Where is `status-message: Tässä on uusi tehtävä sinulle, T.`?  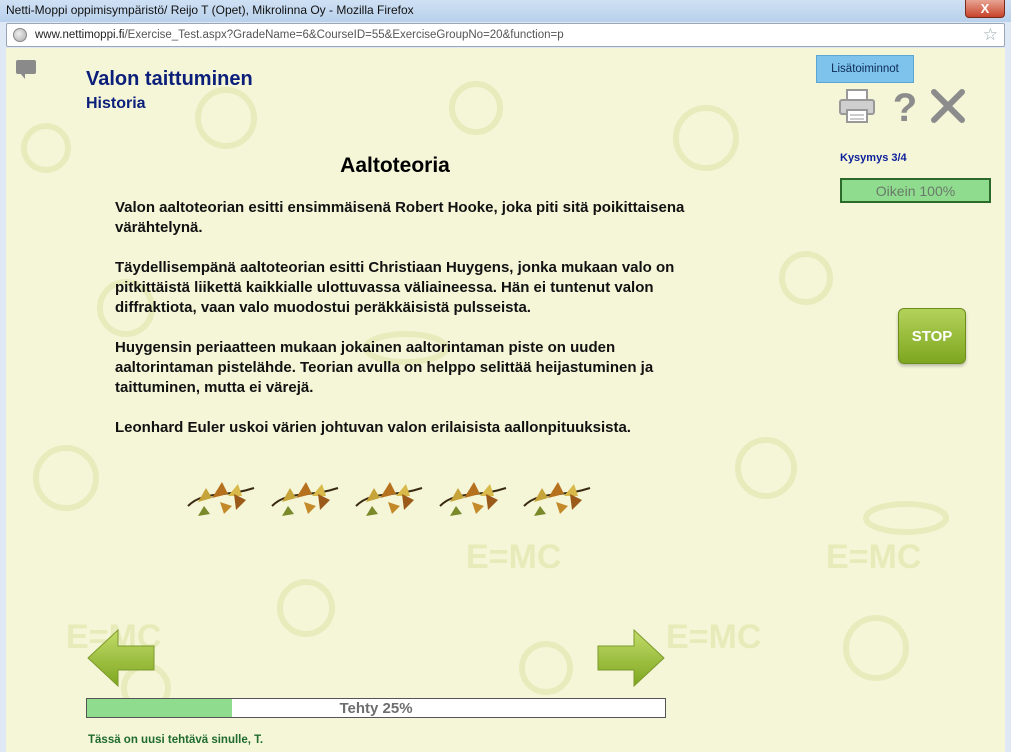 status-message: Tässä on uusi tehtävä sinulle, T. is located at coordinates (176, 740).